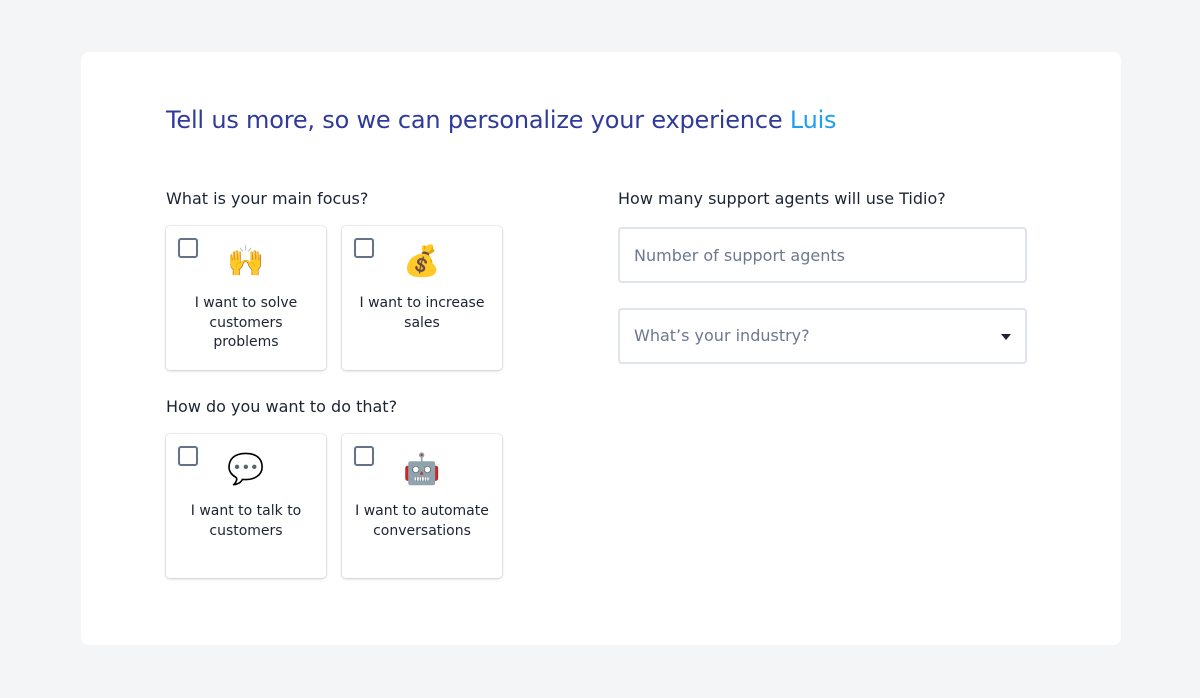 The image size is (1200, 698). I want to click on support-agents-input, so click(822, 255).